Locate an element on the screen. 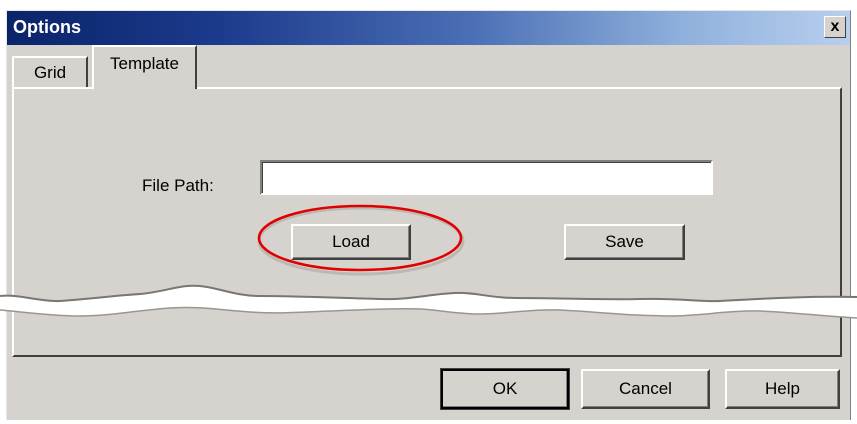 The height and width of the screenshot is (424, 857). close-icon: x is located at coordinates (835, 26).